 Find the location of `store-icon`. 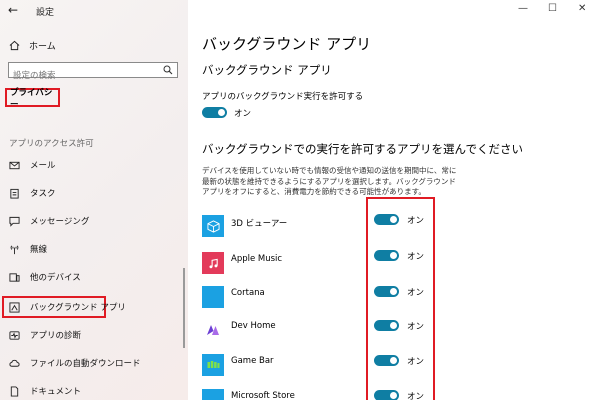

store-icon is located at coordinates (213, 394).